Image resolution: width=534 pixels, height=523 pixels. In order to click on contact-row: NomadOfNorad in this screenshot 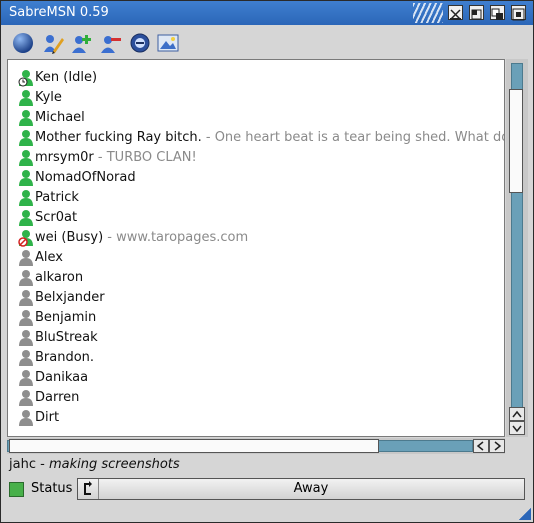, I will do `click(256, 178)`.